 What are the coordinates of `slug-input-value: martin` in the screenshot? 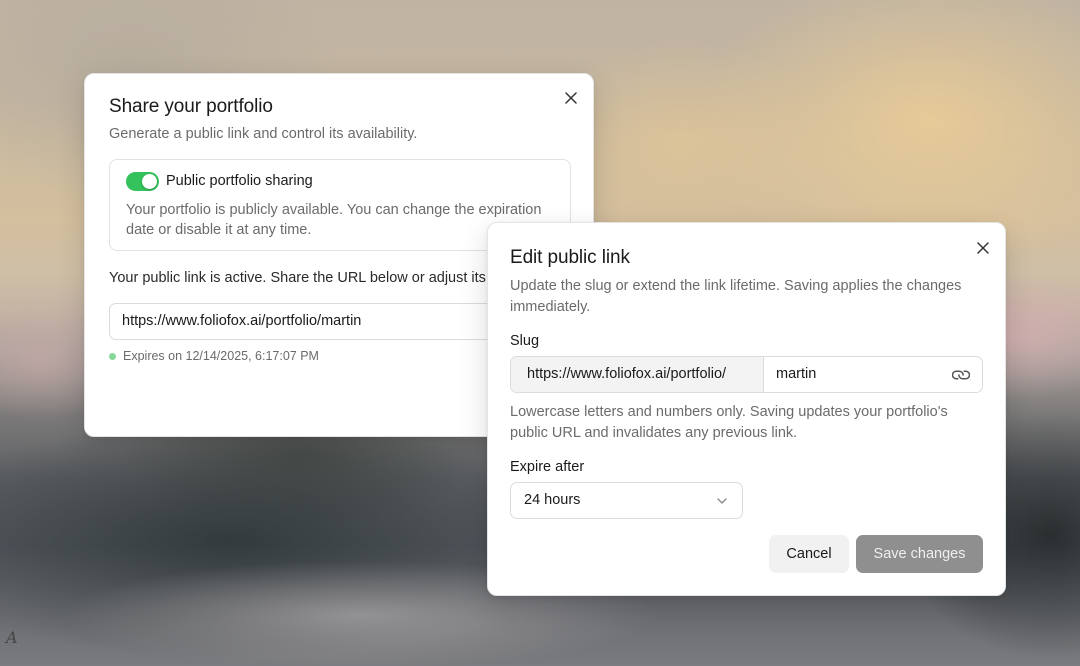 It's located at (796, 374).